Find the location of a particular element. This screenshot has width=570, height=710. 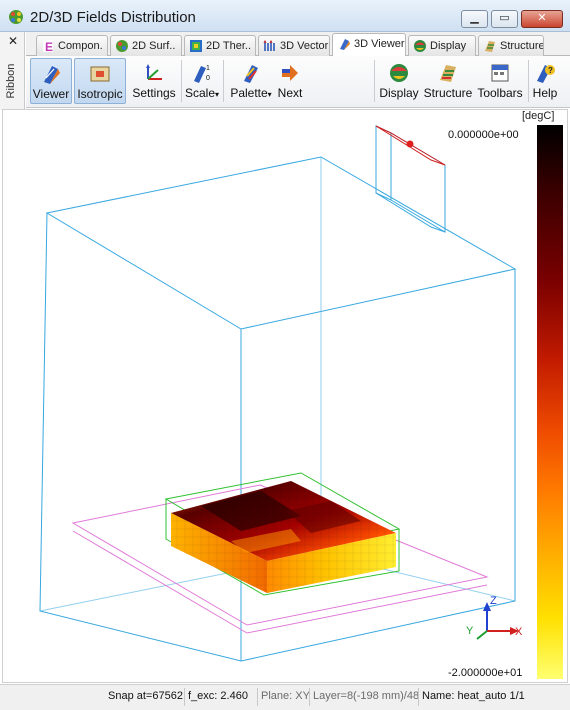

tab-2d-thermal: 2D Ther.. is located at coordinates (220, 45).